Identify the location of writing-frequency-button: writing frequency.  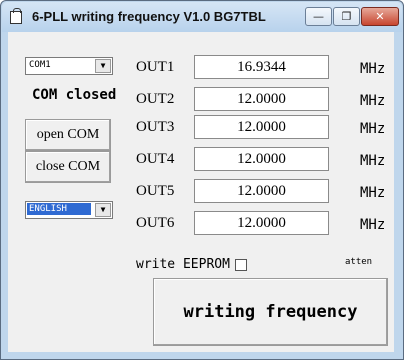
(270, 312).